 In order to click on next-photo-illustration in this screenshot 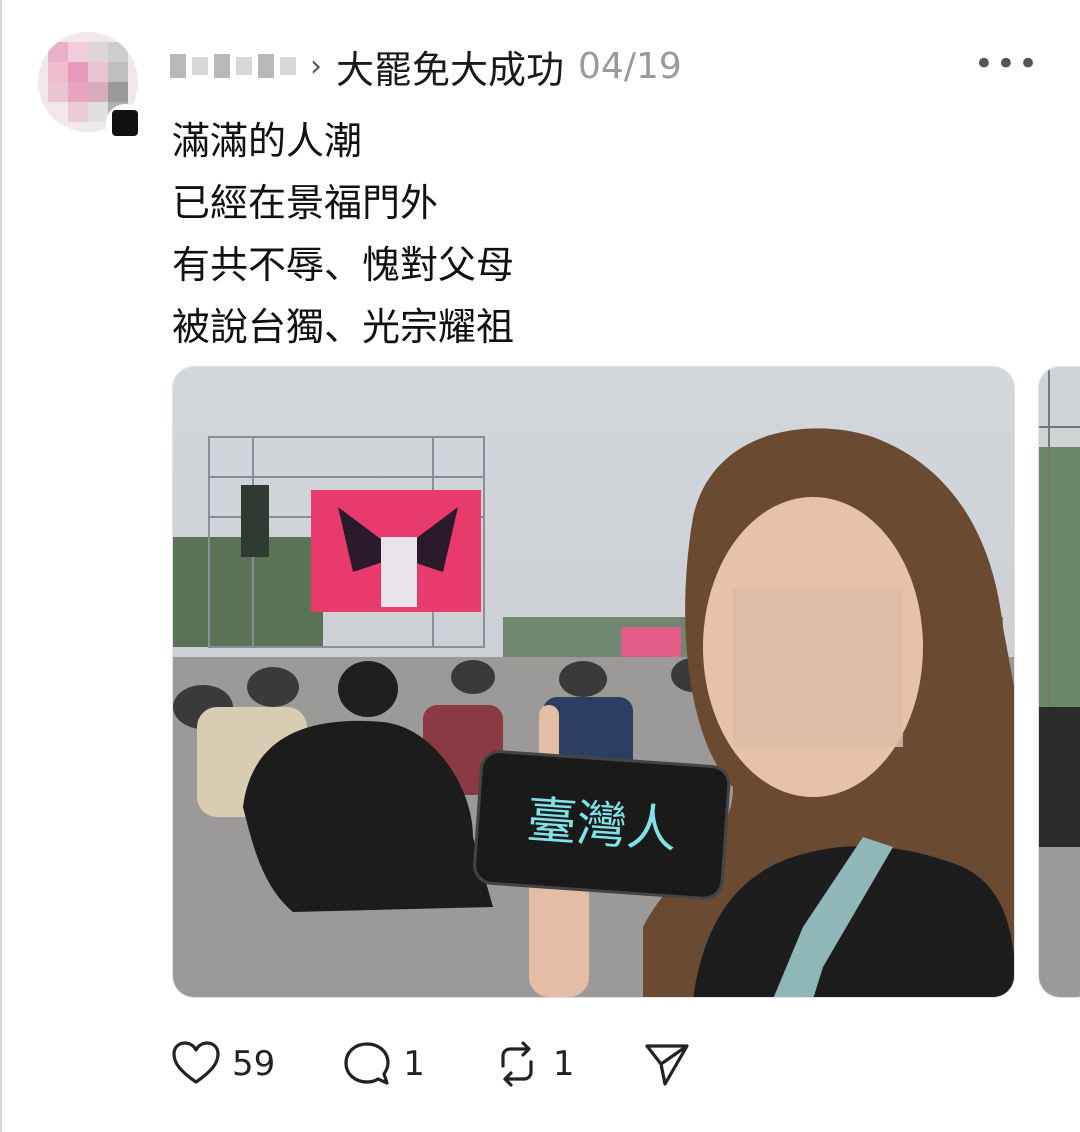, I will do `click(1059, 682)`.